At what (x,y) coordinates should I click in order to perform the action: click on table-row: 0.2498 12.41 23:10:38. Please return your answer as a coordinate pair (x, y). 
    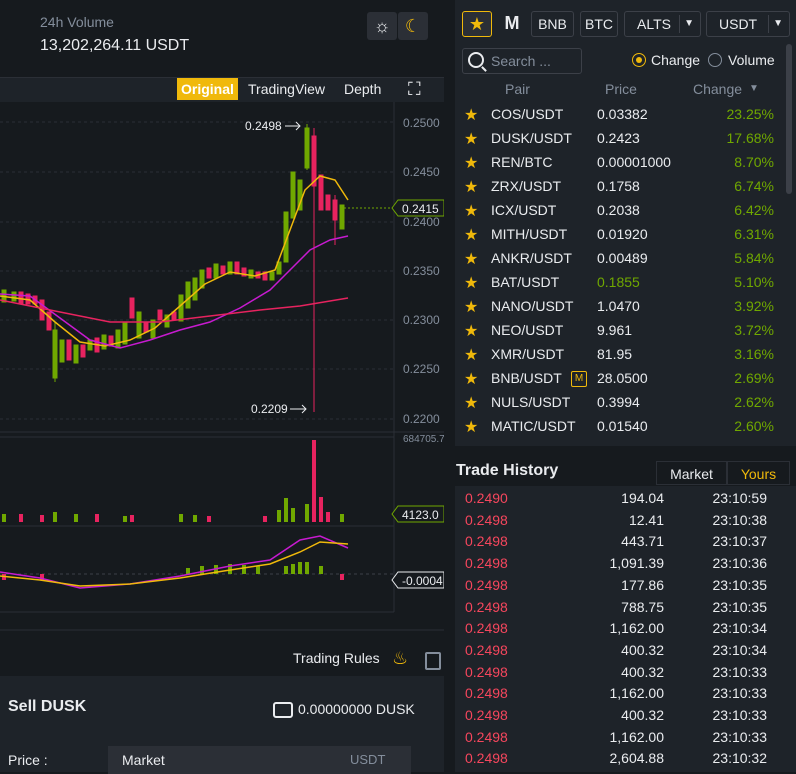
    Looking at the image, I should click on (616, 519).